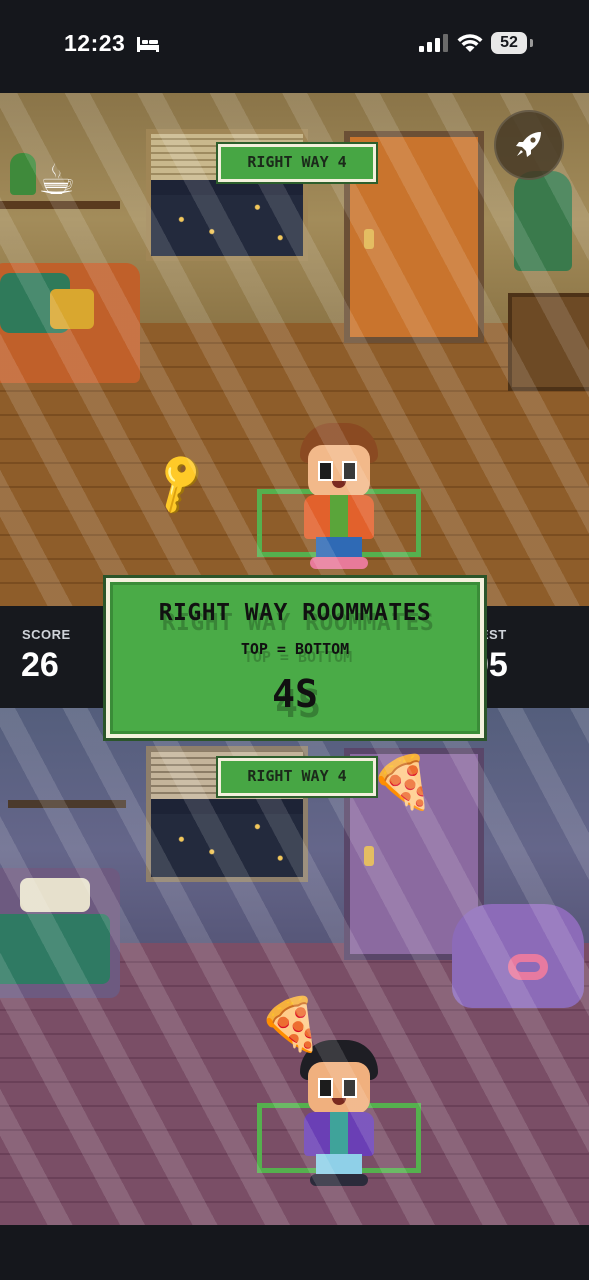  Describe the element at coordinates (470, 43) in the screenshot. I see `wifi-icon` at that location.